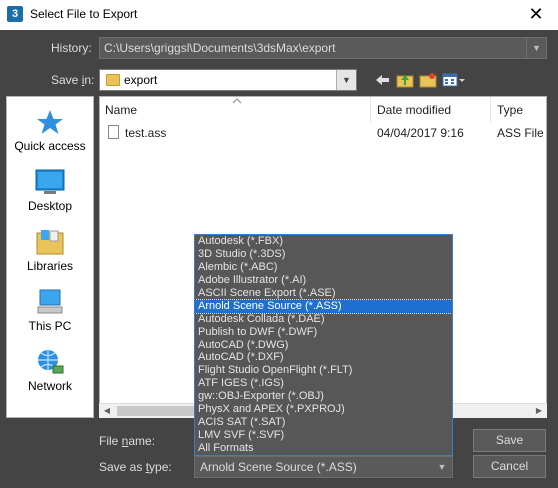 The image size is (558, 488). Describe the element at coordinates (141, 80) in the screenshot. I see `save-in-value: export` at that location.